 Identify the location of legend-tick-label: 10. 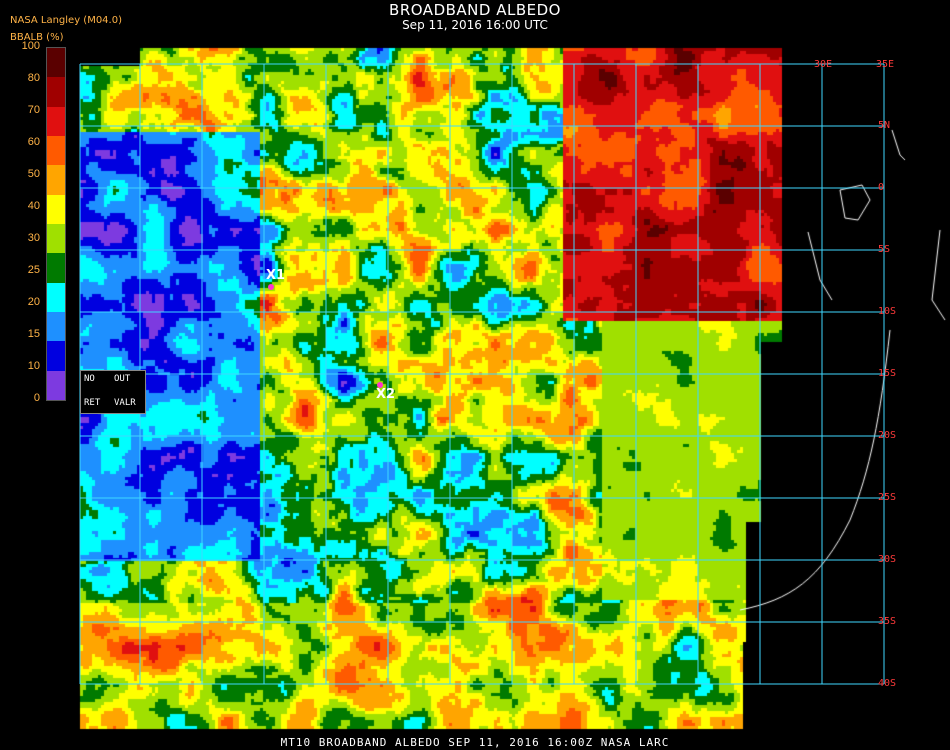
(33, 366).